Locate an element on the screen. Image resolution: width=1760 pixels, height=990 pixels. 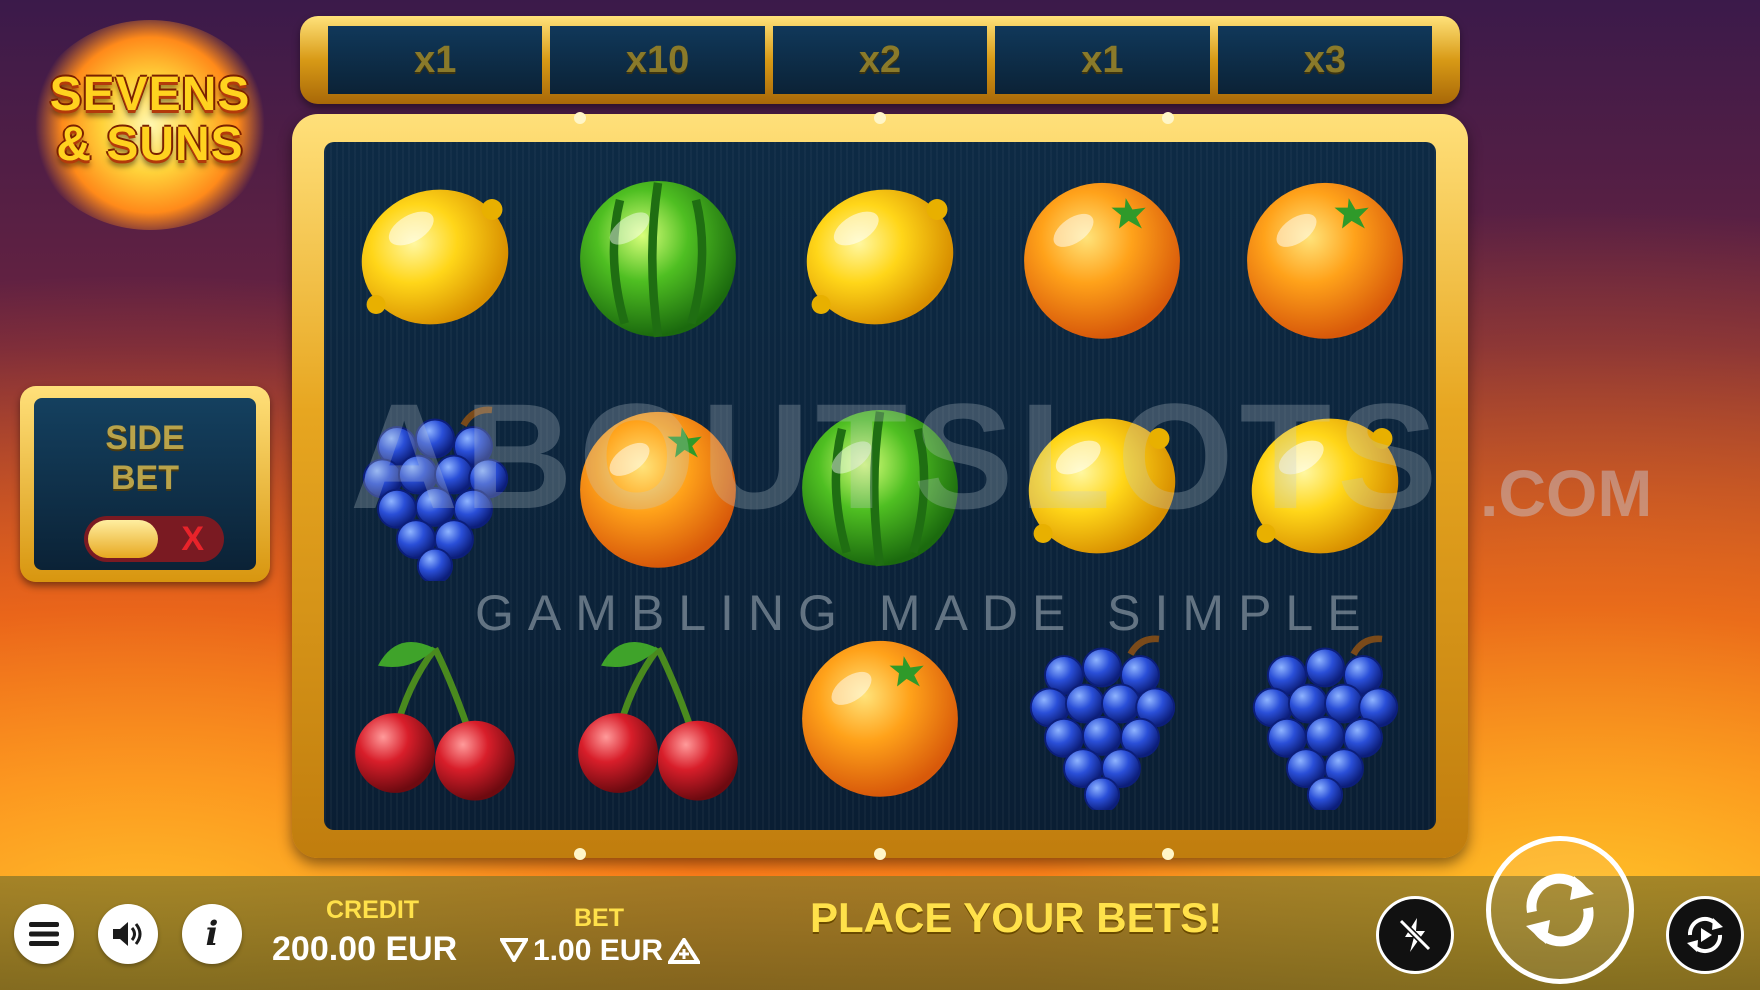
bet-label: BET is located at coordinates (599, 918).